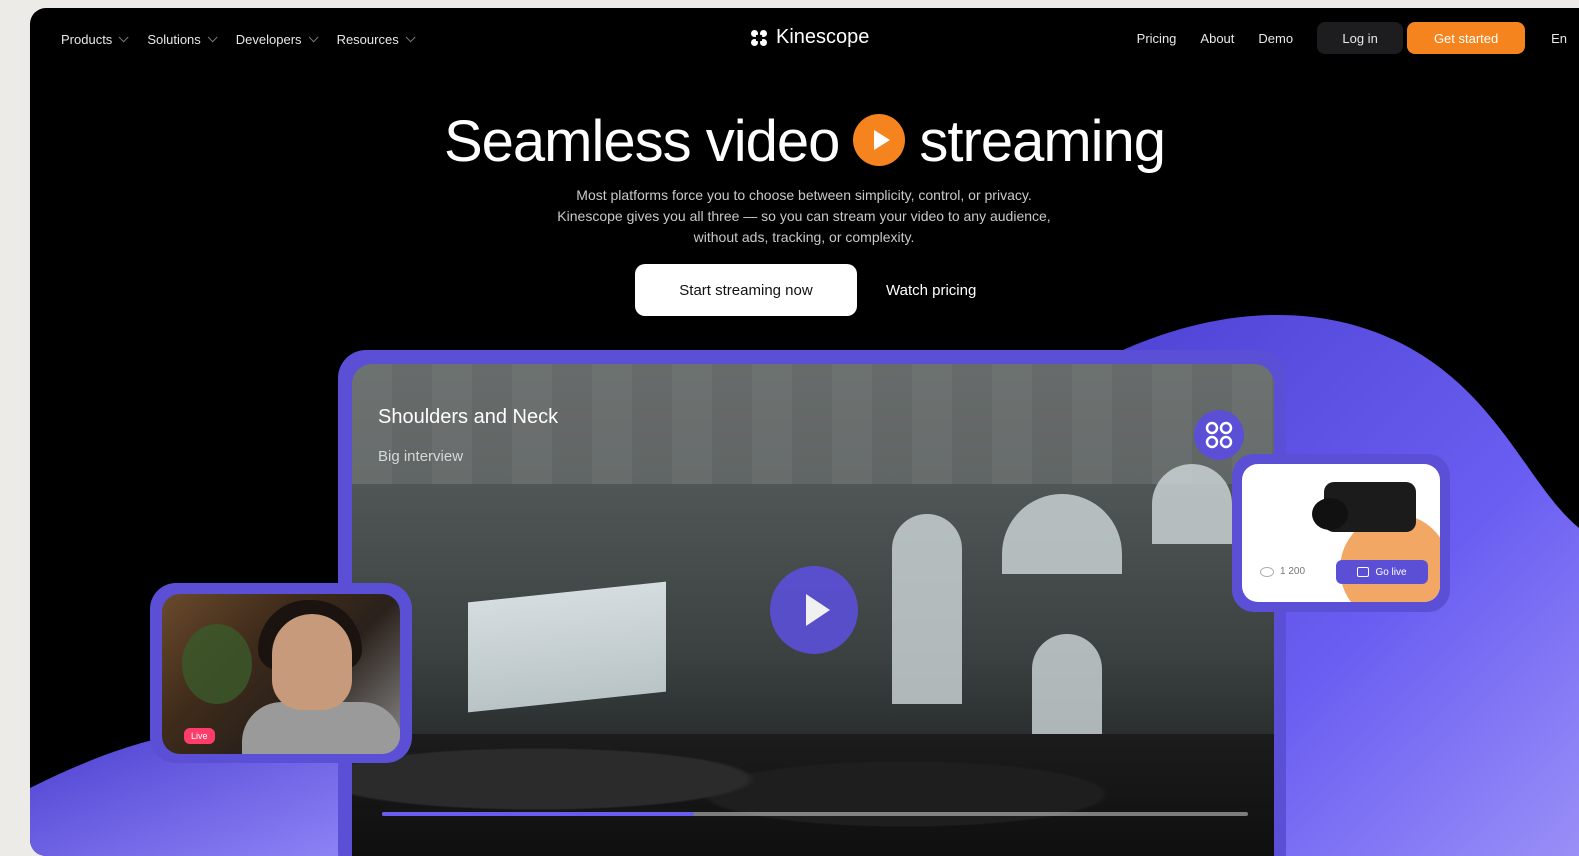 Image resolution: width=1579 pixels, height=856 pixels. What do you see at coordinates (1466, 38) in the screenshot?
I see `get-started-button: Get started` at bounding box center [1466, 38].